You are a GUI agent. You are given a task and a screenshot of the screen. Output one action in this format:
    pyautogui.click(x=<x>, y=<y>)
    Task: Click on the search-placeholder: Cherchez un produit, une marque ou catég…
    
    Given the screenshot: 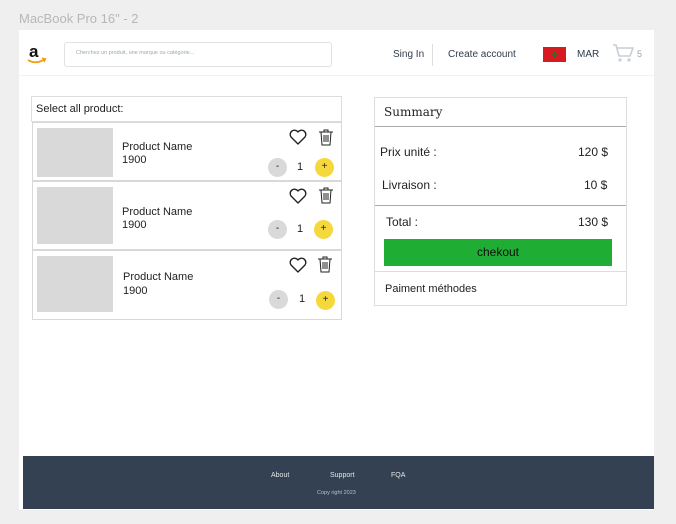 What is the action you would take?
    pyautogui.click(x=135, y=53)
    